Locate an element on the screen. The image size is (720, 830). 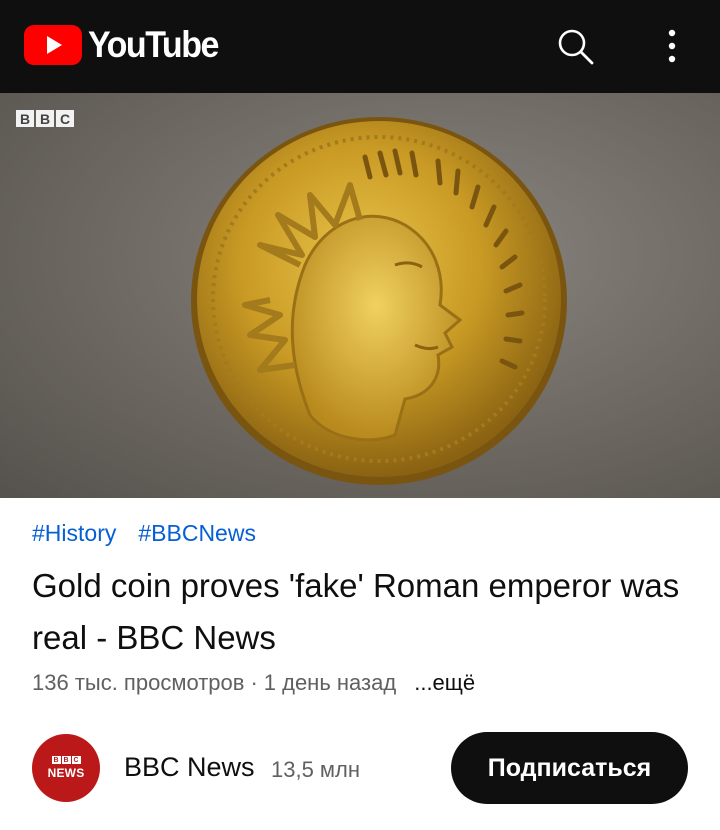
view-count: 136 тыс. просмотров is located at coordinates (138, 682).